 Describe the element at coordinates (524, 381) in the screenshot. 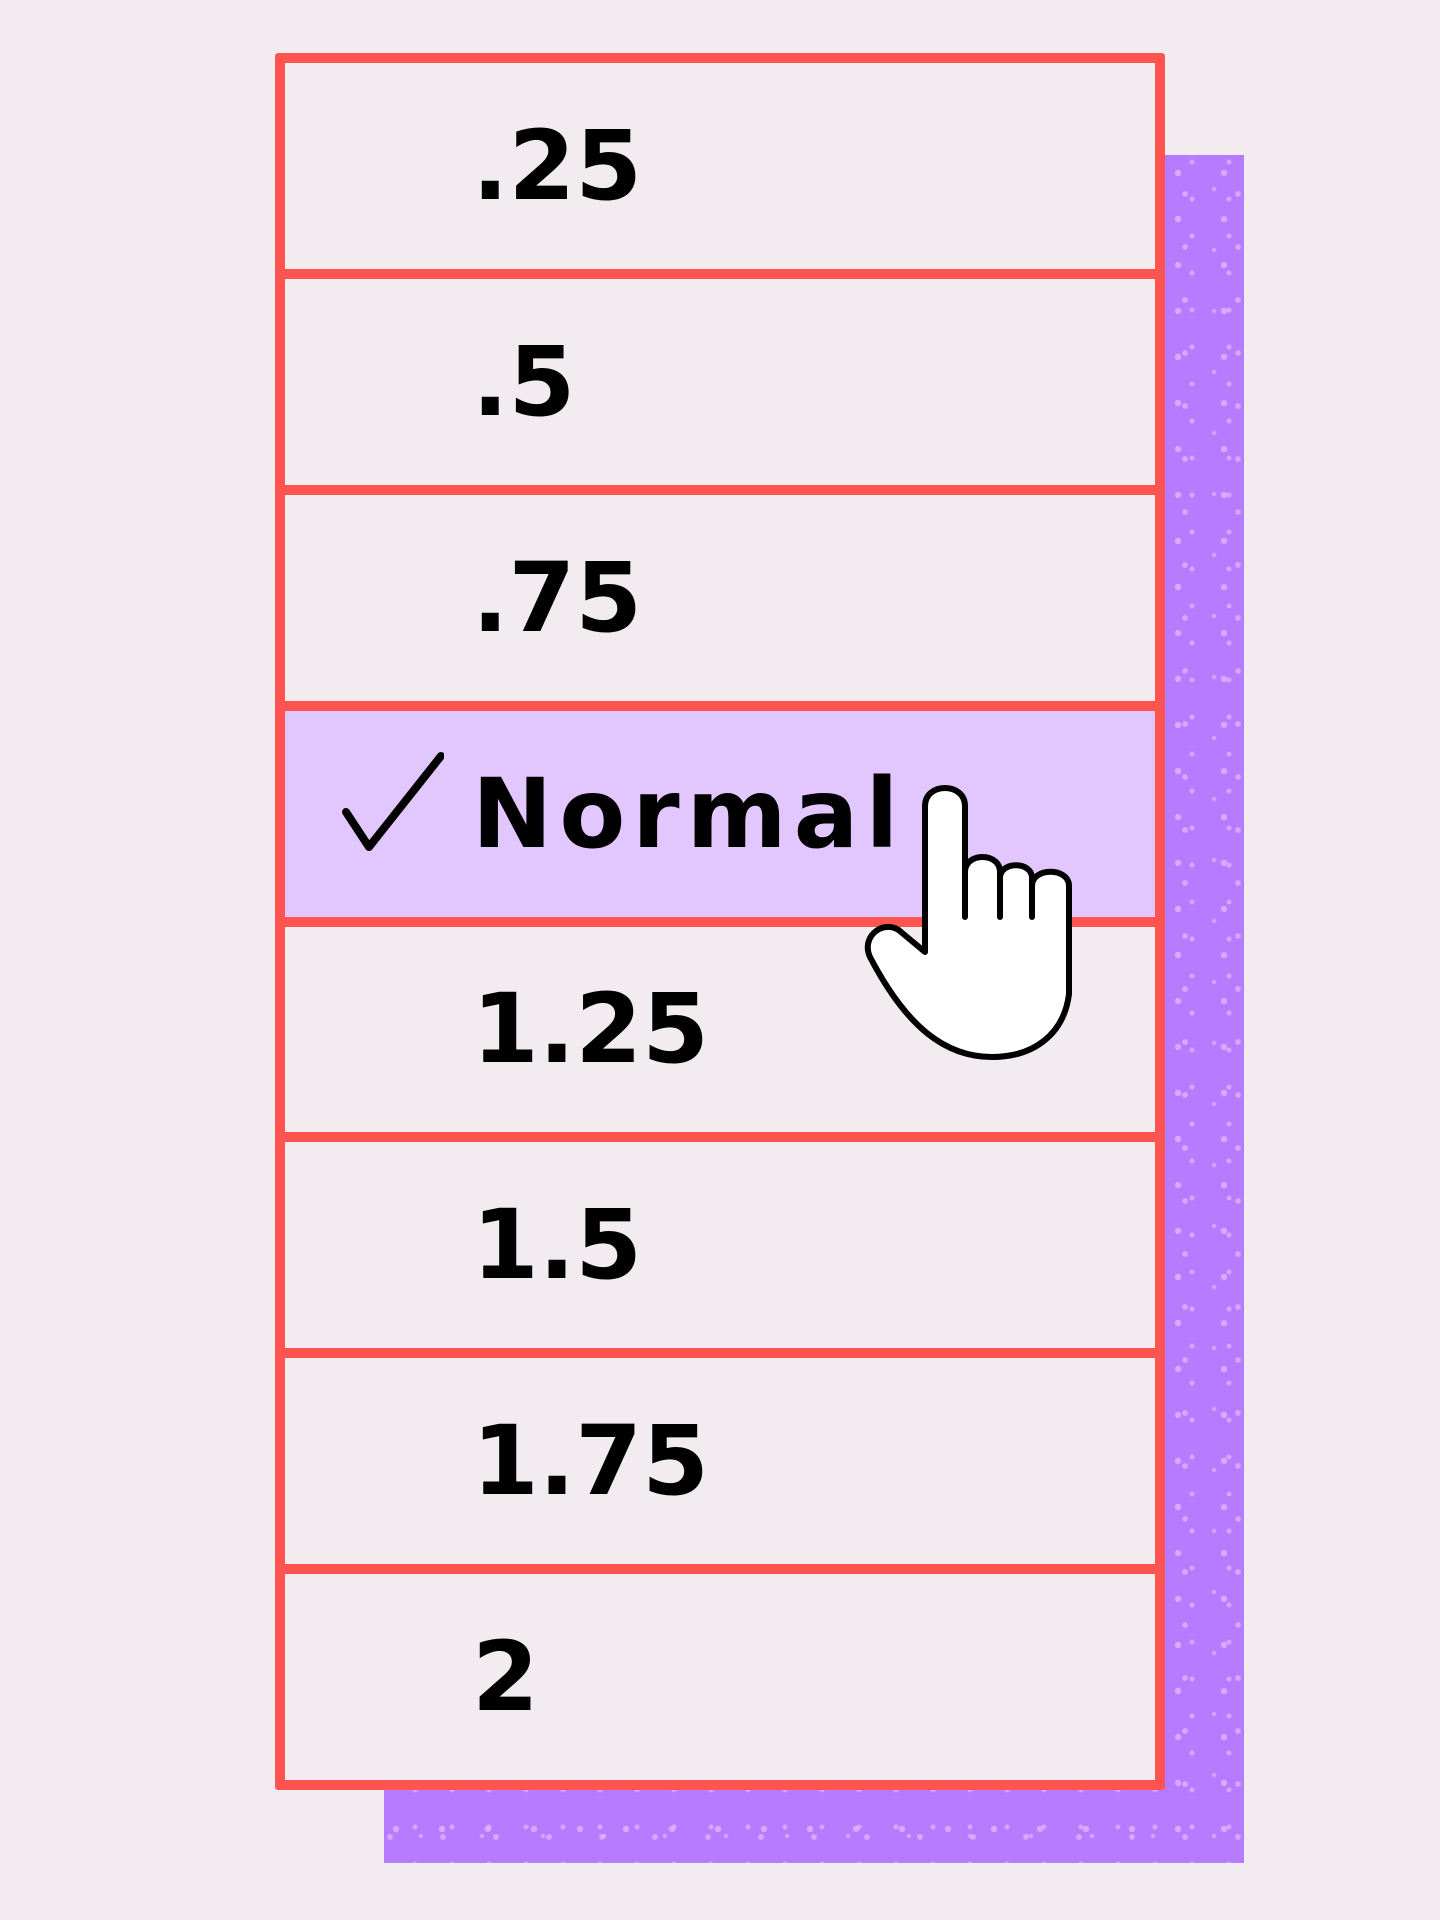

I see `speed-option-label: .5` at that location.